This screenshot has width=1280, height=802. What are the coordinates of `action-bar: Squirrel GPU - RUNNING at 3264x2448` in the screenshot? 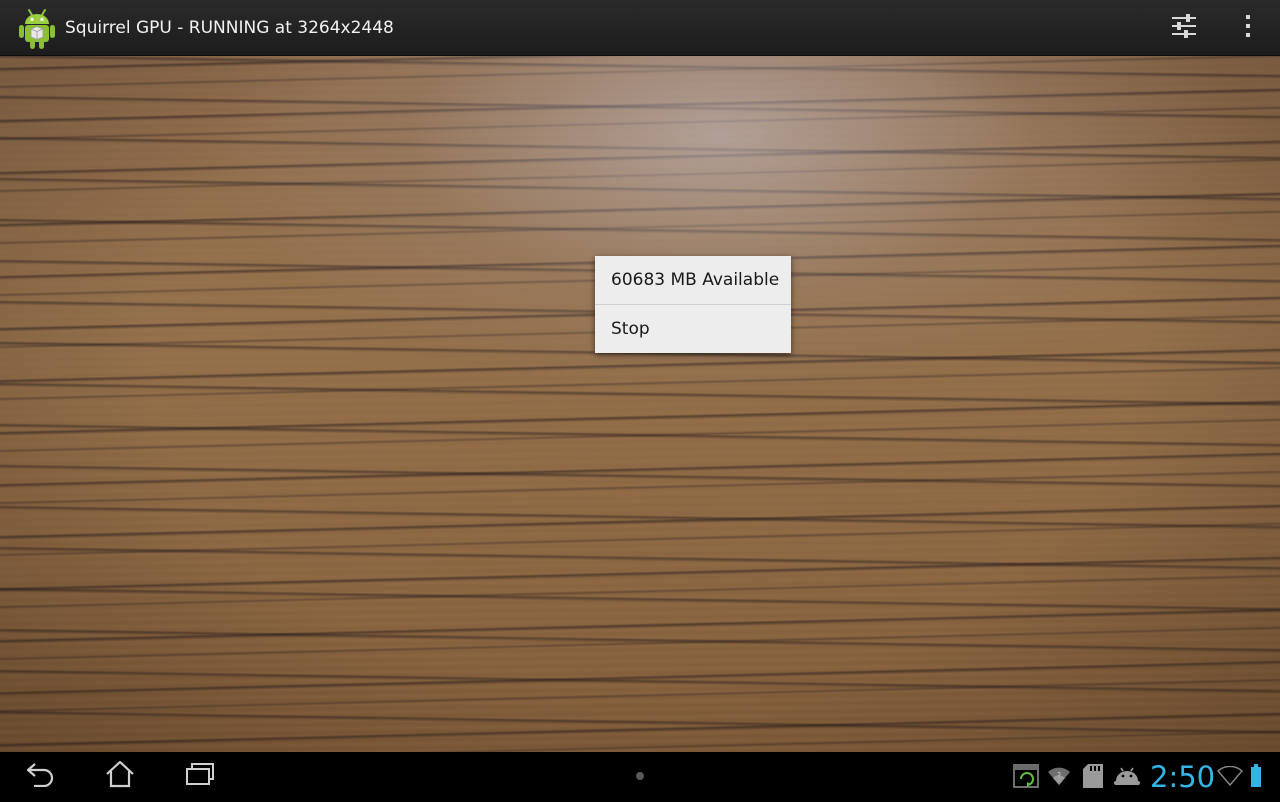 It's located at (640, 28).